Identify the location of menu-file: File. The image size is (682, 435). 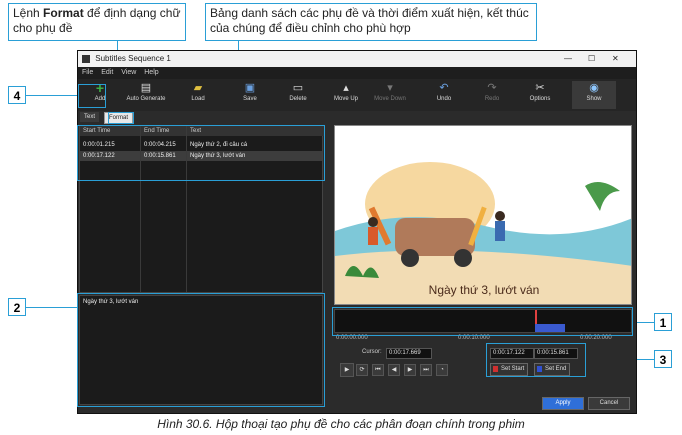
(87, 72).